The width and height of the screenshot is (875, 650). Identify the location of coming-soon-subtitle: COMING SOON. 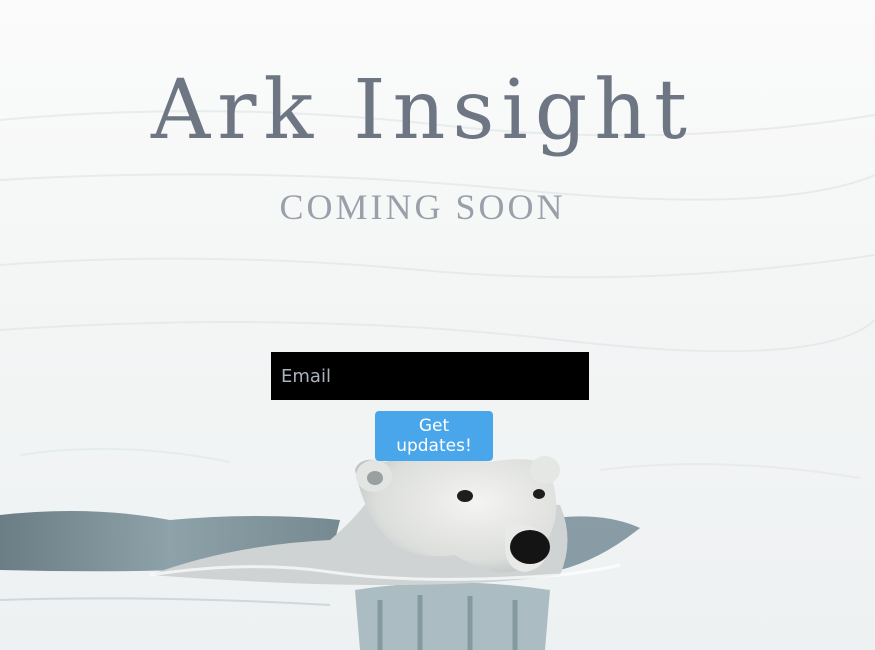
(422, 207).